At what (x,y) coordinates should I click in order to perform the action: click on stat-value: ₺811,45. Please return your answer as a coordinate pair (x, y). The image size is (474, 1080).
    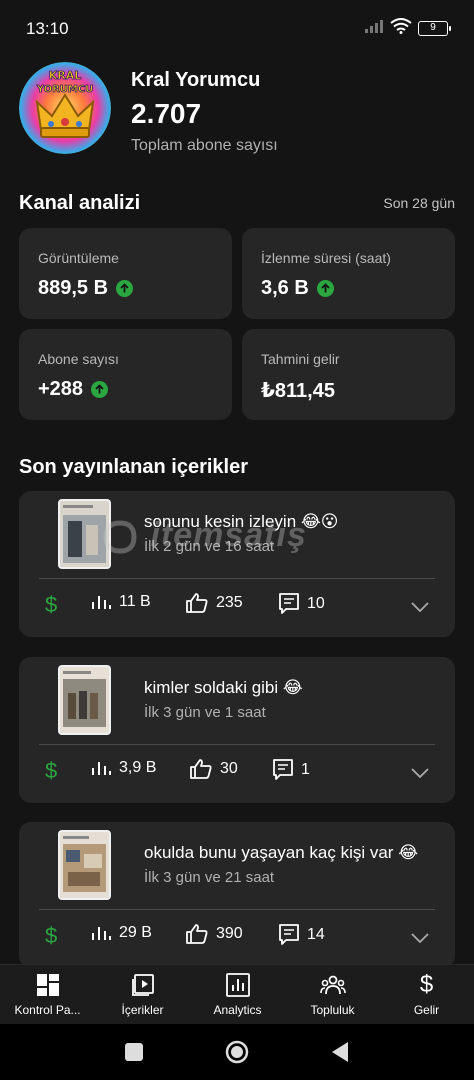
    Looking at the image, I should click on (298, 390).